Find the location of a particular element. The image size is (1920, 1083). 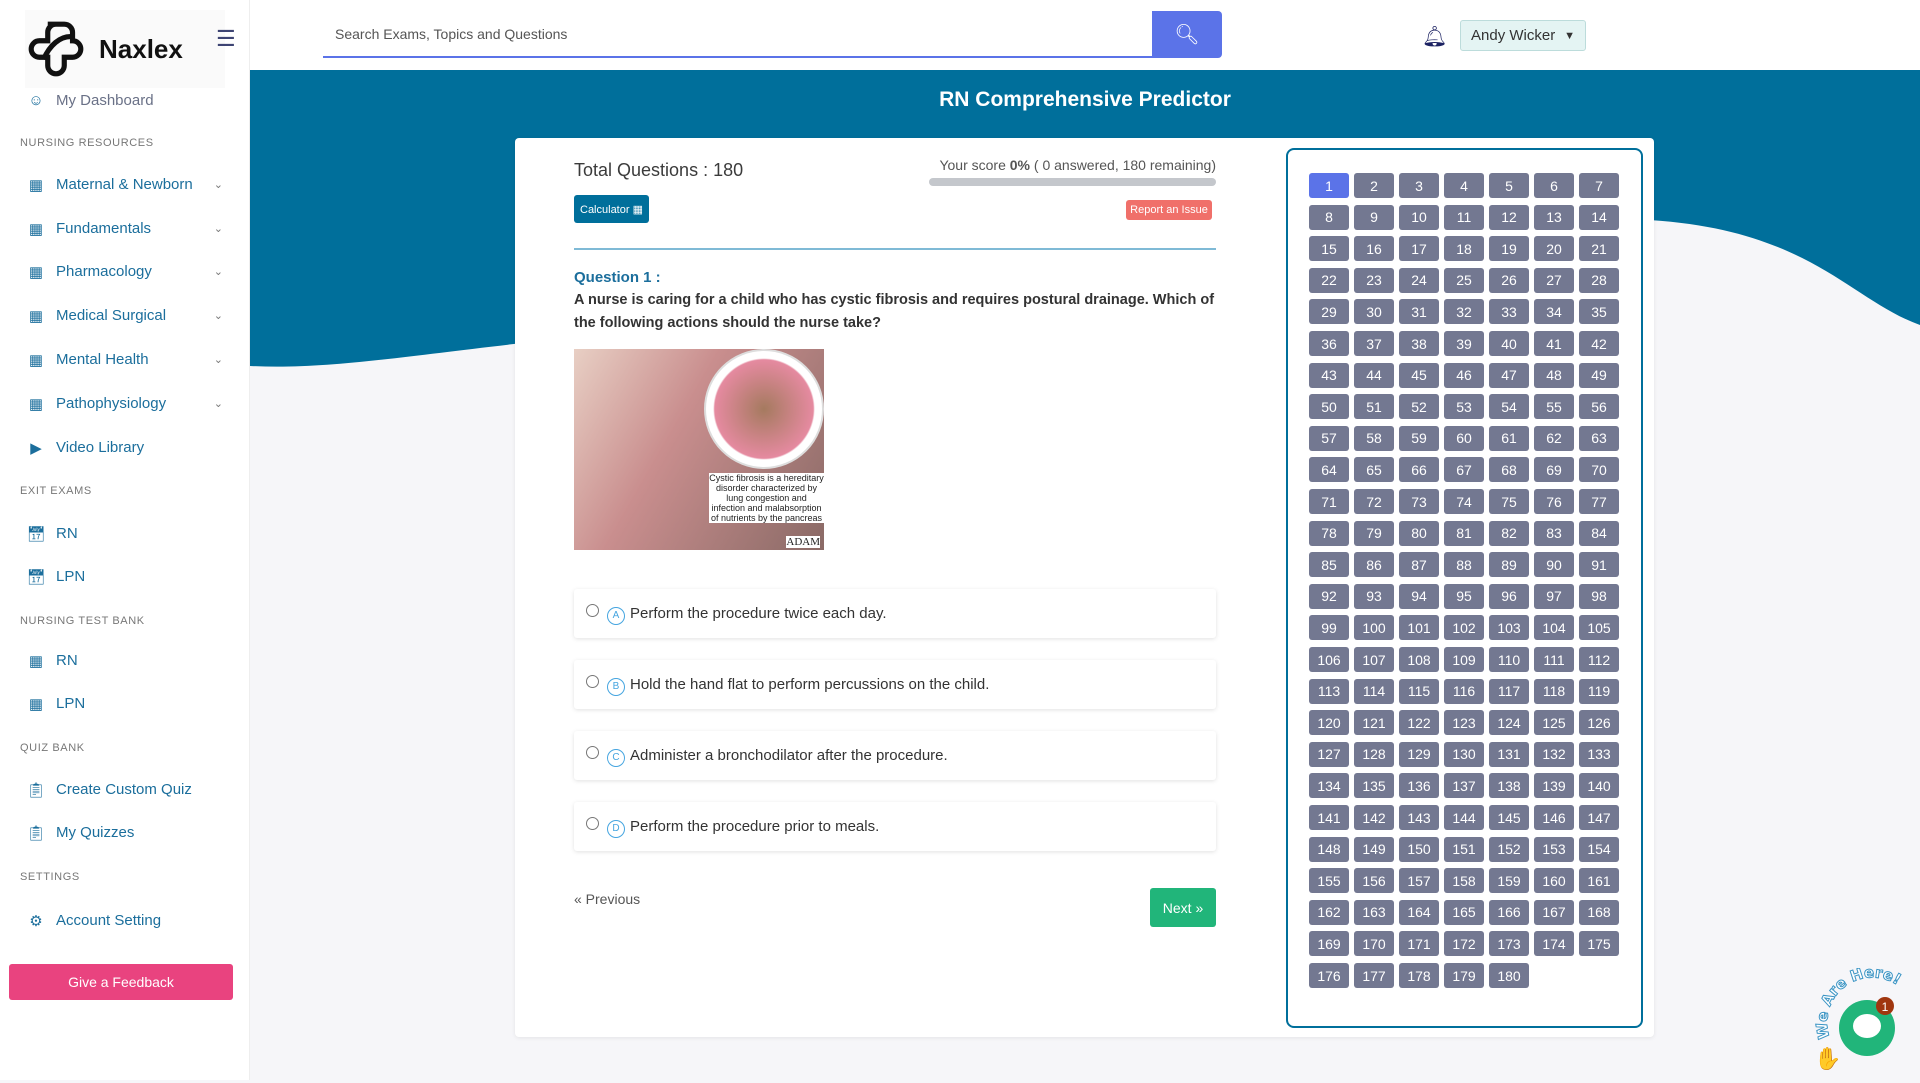

question-number-button: 32 is located at coordinates (1464, 312).